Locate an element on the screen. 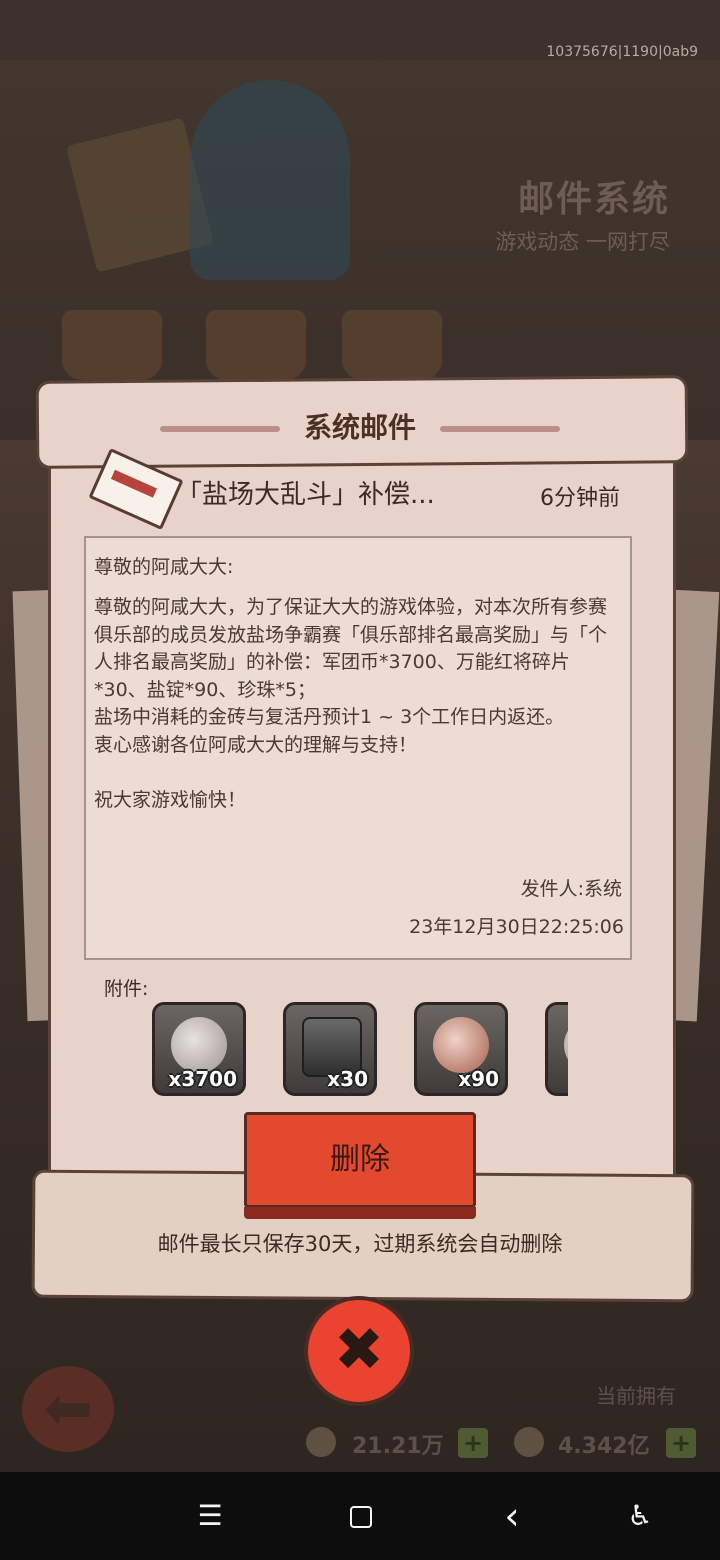 This screenshot has height=1560, width=720. menu-icon: ☰ is located at coordinates (210, 1516).